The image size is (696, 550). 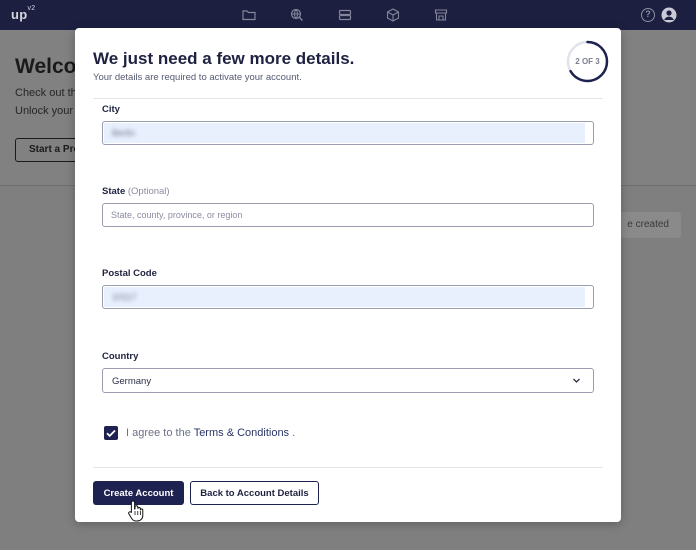 I want to click on postal-code-field: 10117, so click(x=348, y=297).